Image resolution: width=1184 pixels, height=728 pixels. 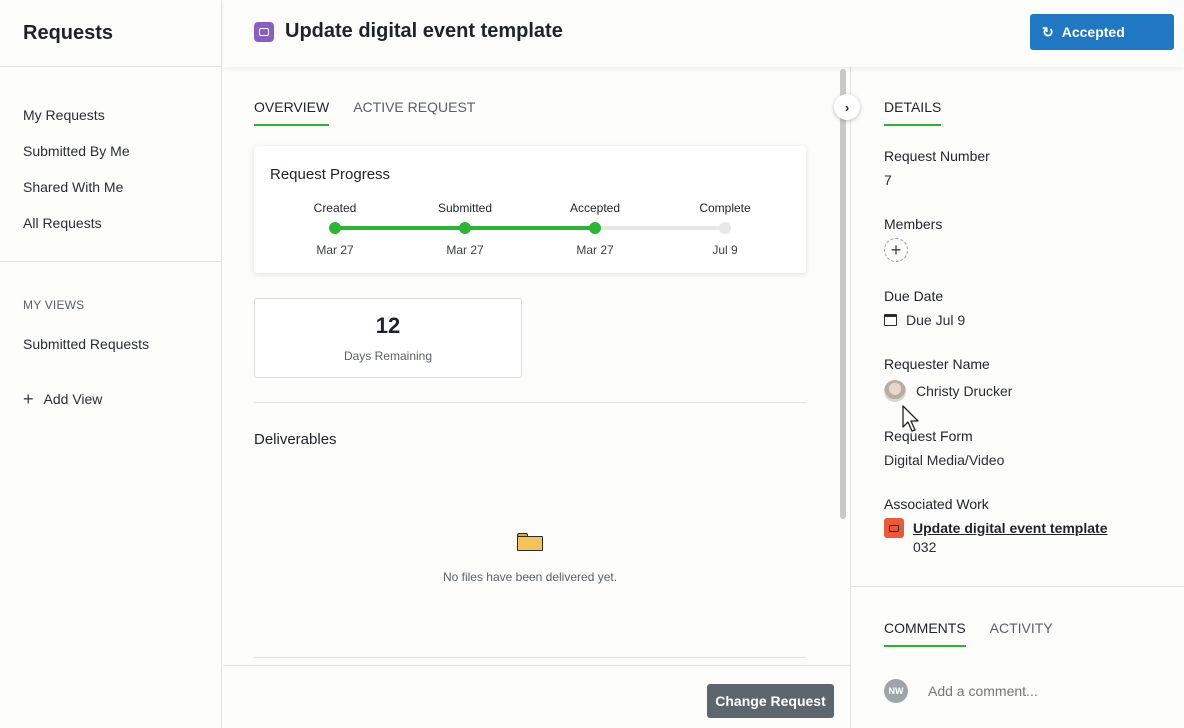 I want to click on comment-composer: NW, so click(x=1031, y=691).